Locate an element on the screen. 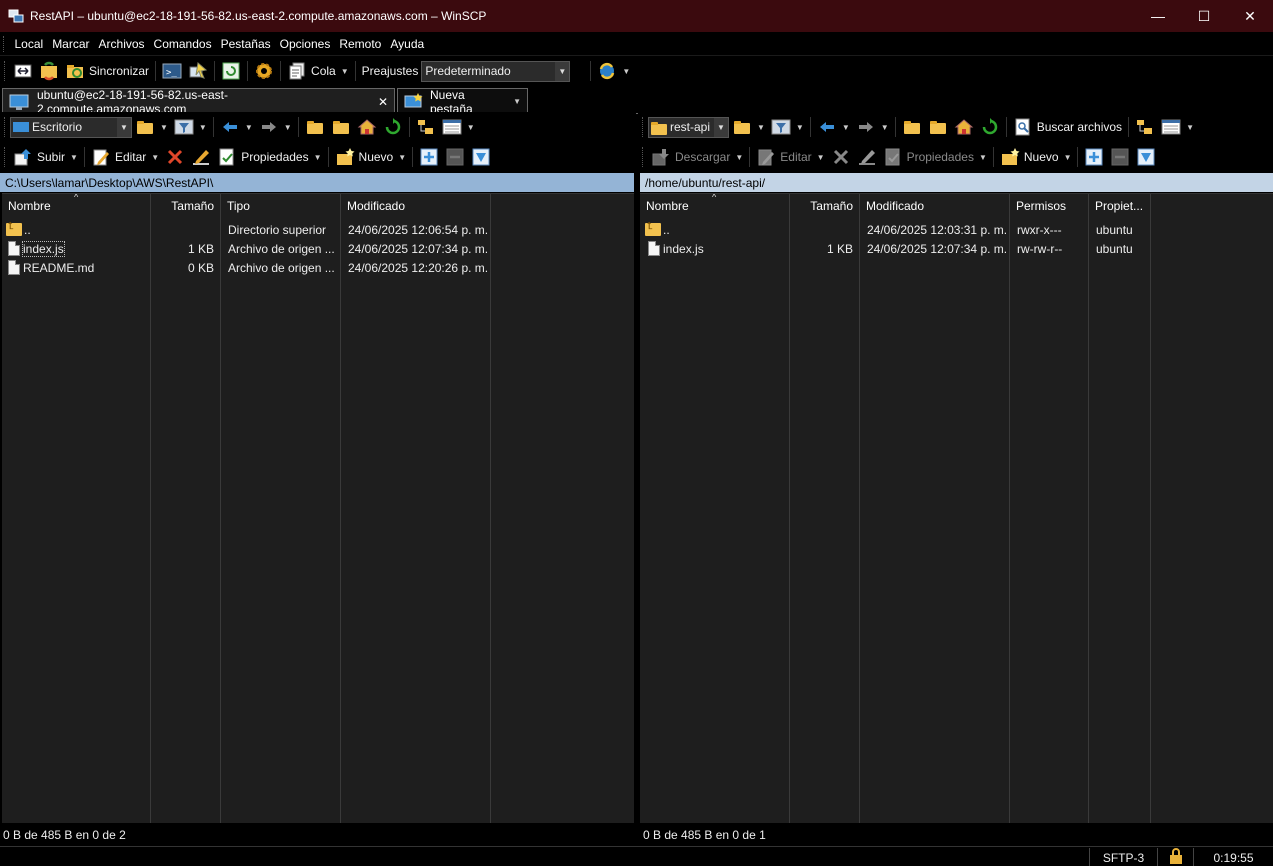 The width and height of the screenshot is (1273, 866). refresh-button is located at coordinates (393, 127).